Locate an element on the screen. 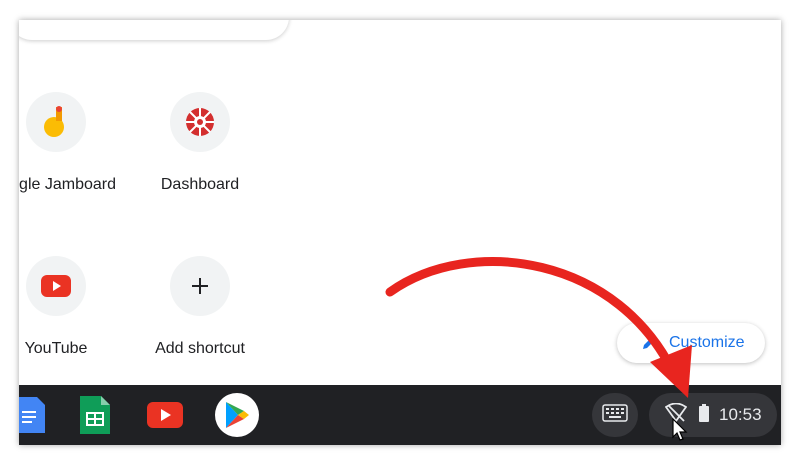 The height and width of the screenshot is (464, 800). shortcut-label: Dashboard is located at coordinates (200, 184).